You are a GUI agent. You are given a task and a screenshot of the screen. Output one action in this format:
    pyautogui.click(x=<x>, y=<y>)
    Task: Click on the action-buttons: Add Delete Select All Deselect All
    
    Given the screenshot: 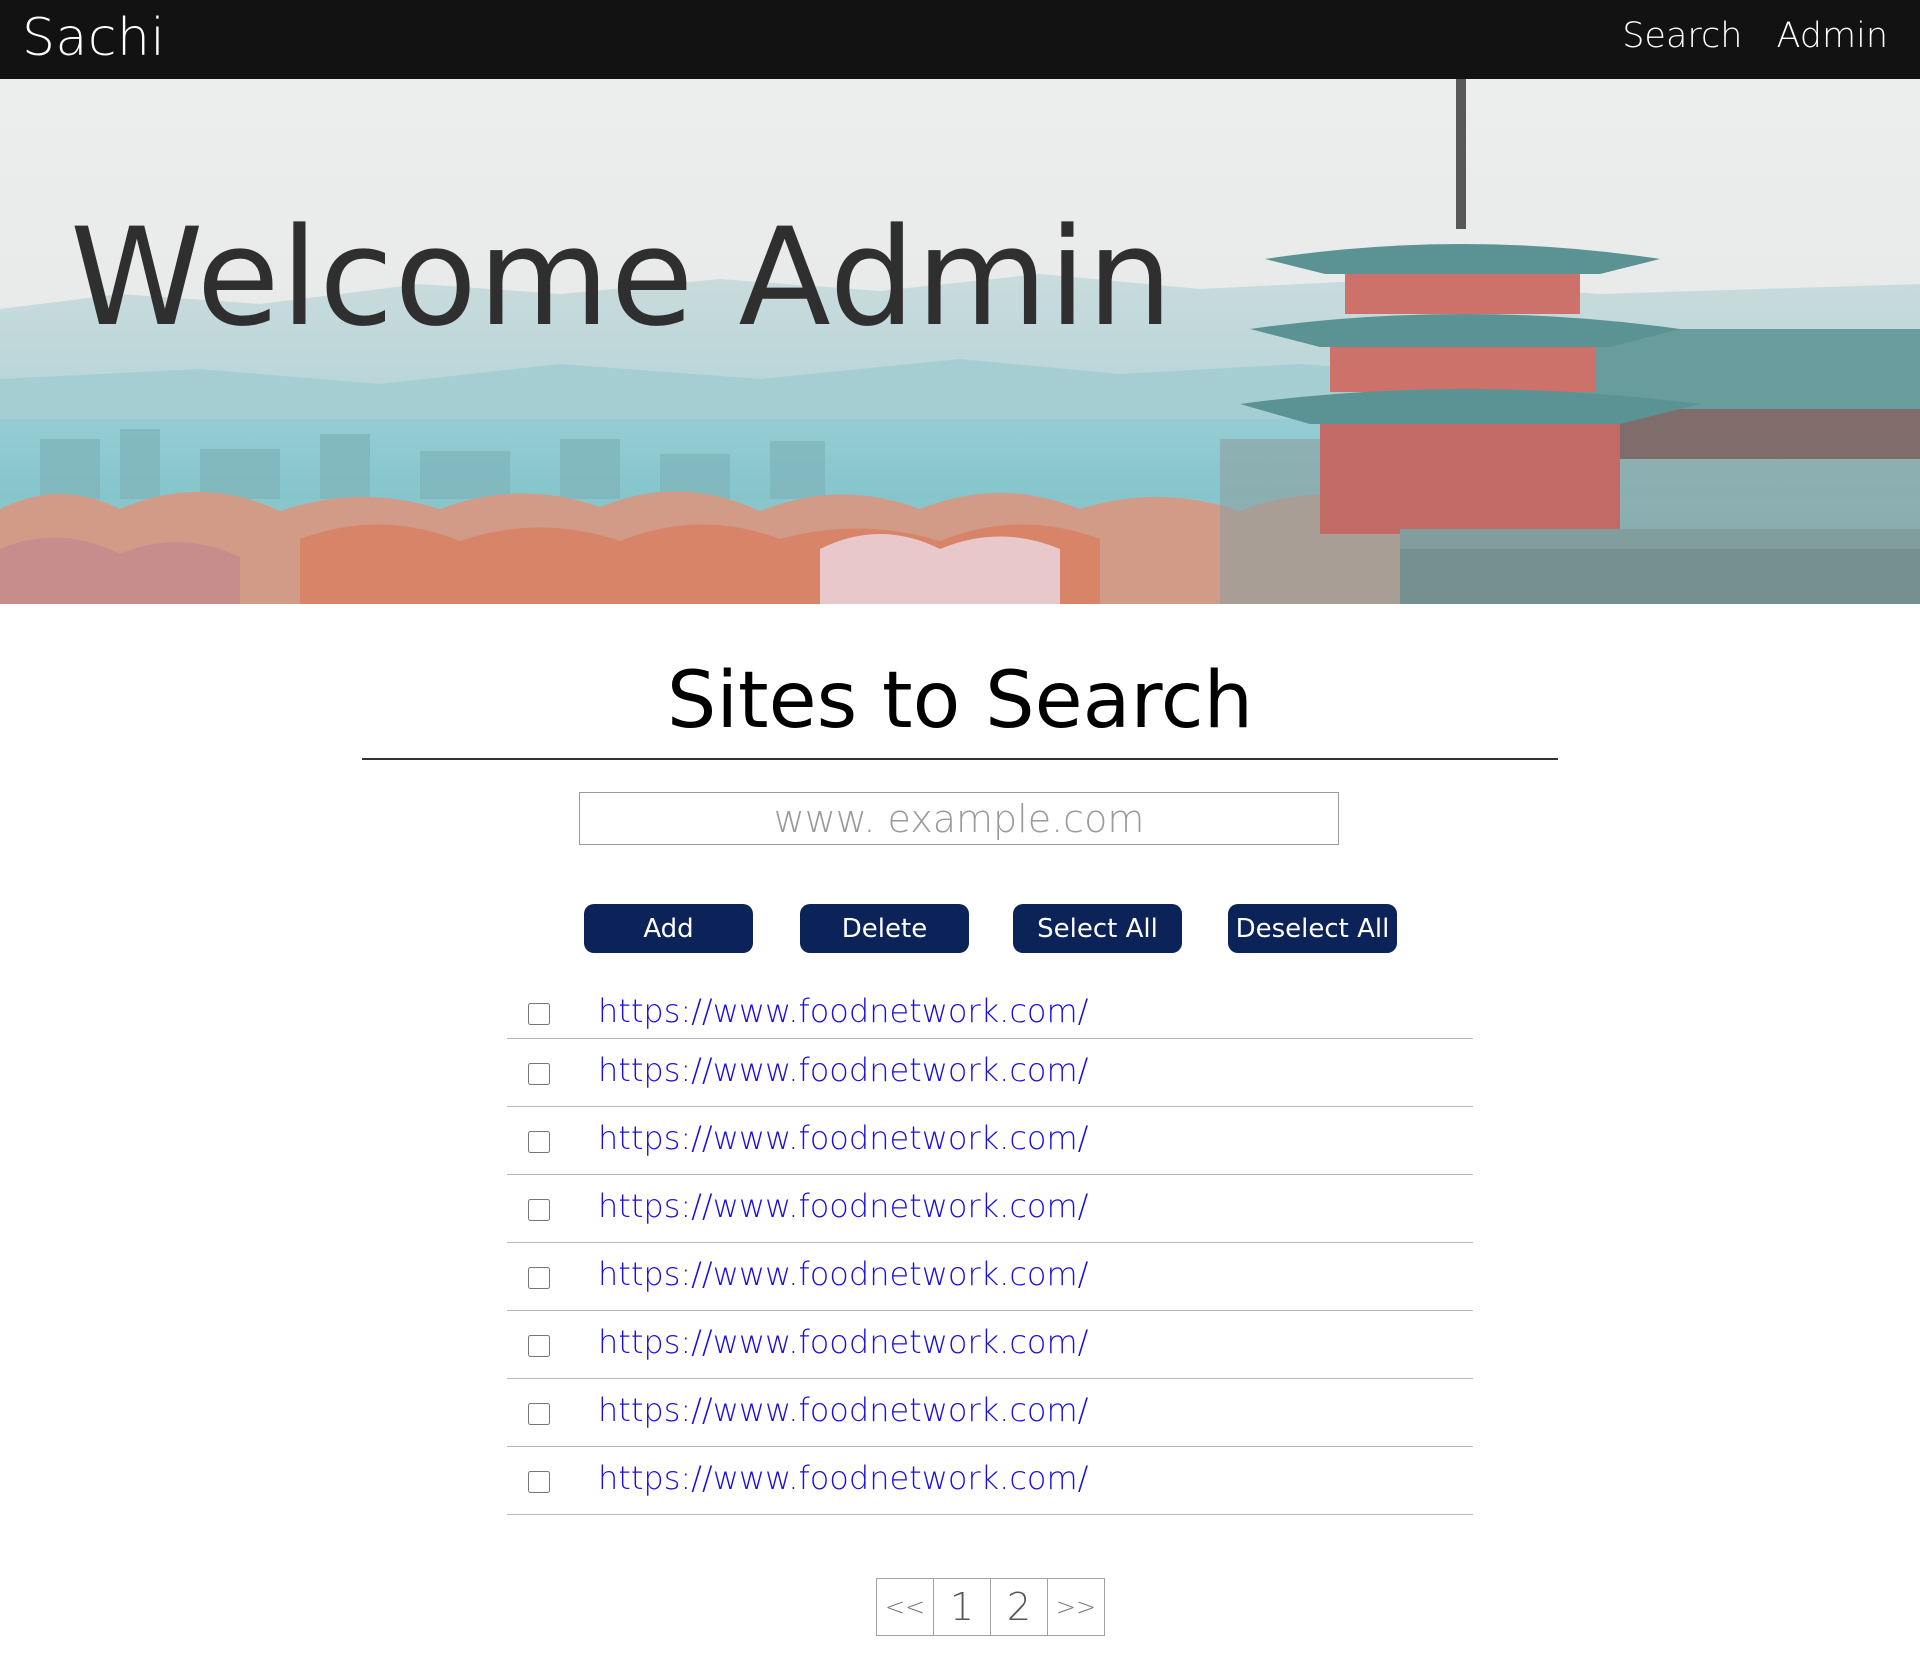 What is the action you would take?
    pyautogui.click(x=960, y=929)
    